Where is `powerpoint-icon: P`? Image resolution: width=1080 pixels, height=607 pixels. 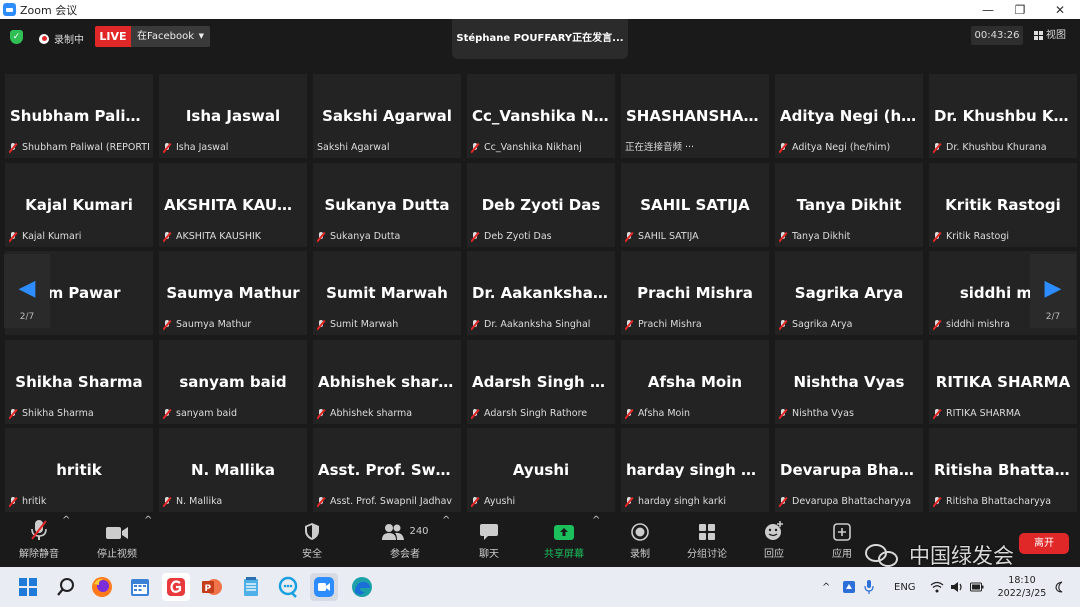 powerpoint-icon: P is located at coordinates (212, 587).